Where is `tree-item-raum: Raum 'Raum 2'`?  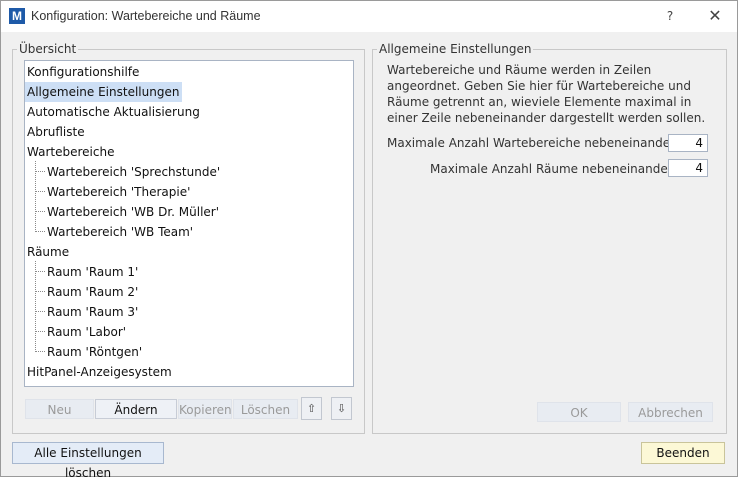
tree-item-raum: Raum 'Raum 2' is located at coordinates (93, 292).